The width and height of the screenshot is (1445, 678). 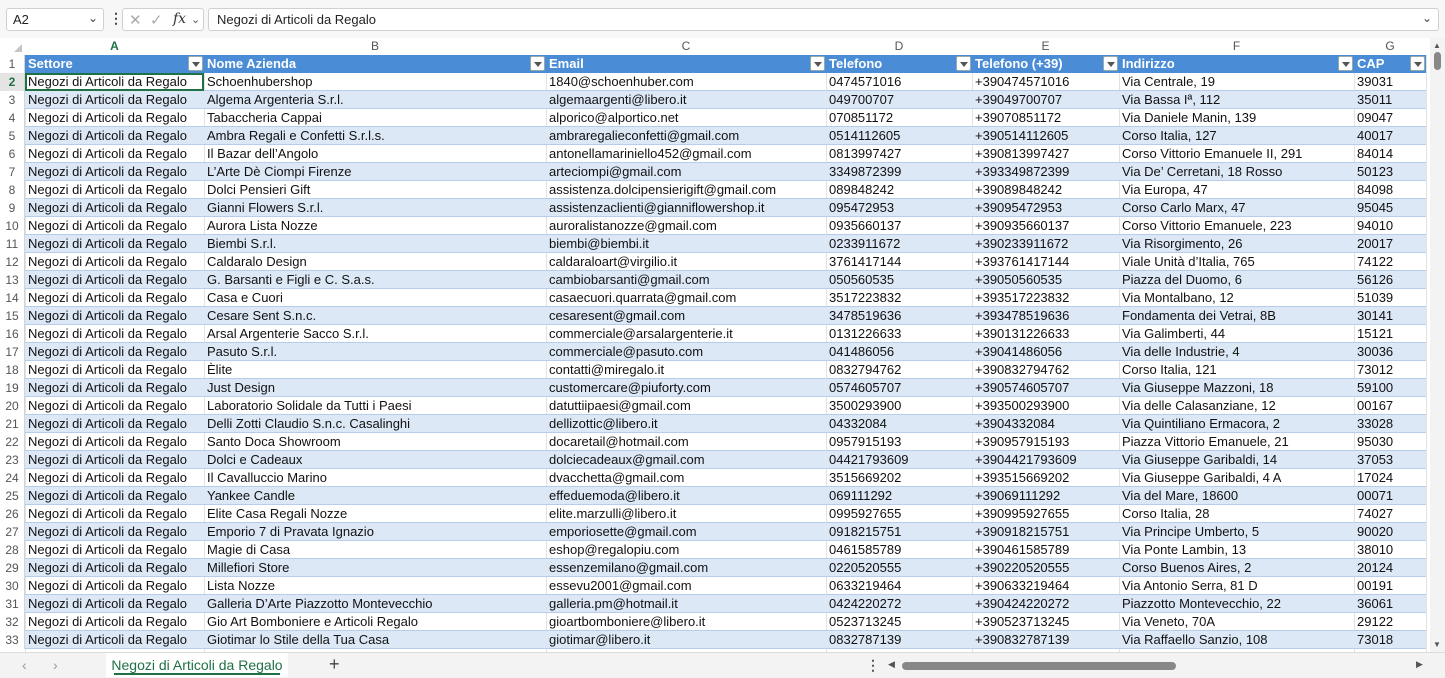 I want to click on table-cell: dolciecadeaux@gmail.com, so click(x=686, y=460).